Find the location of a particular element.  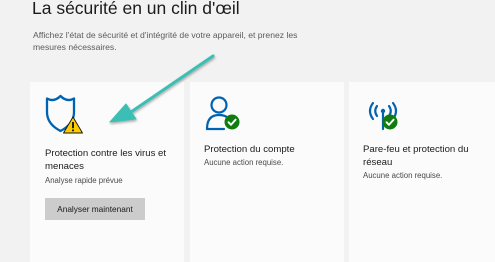

firewall-protection-status: Aucune action requise. is located at coordinates (403, 175).